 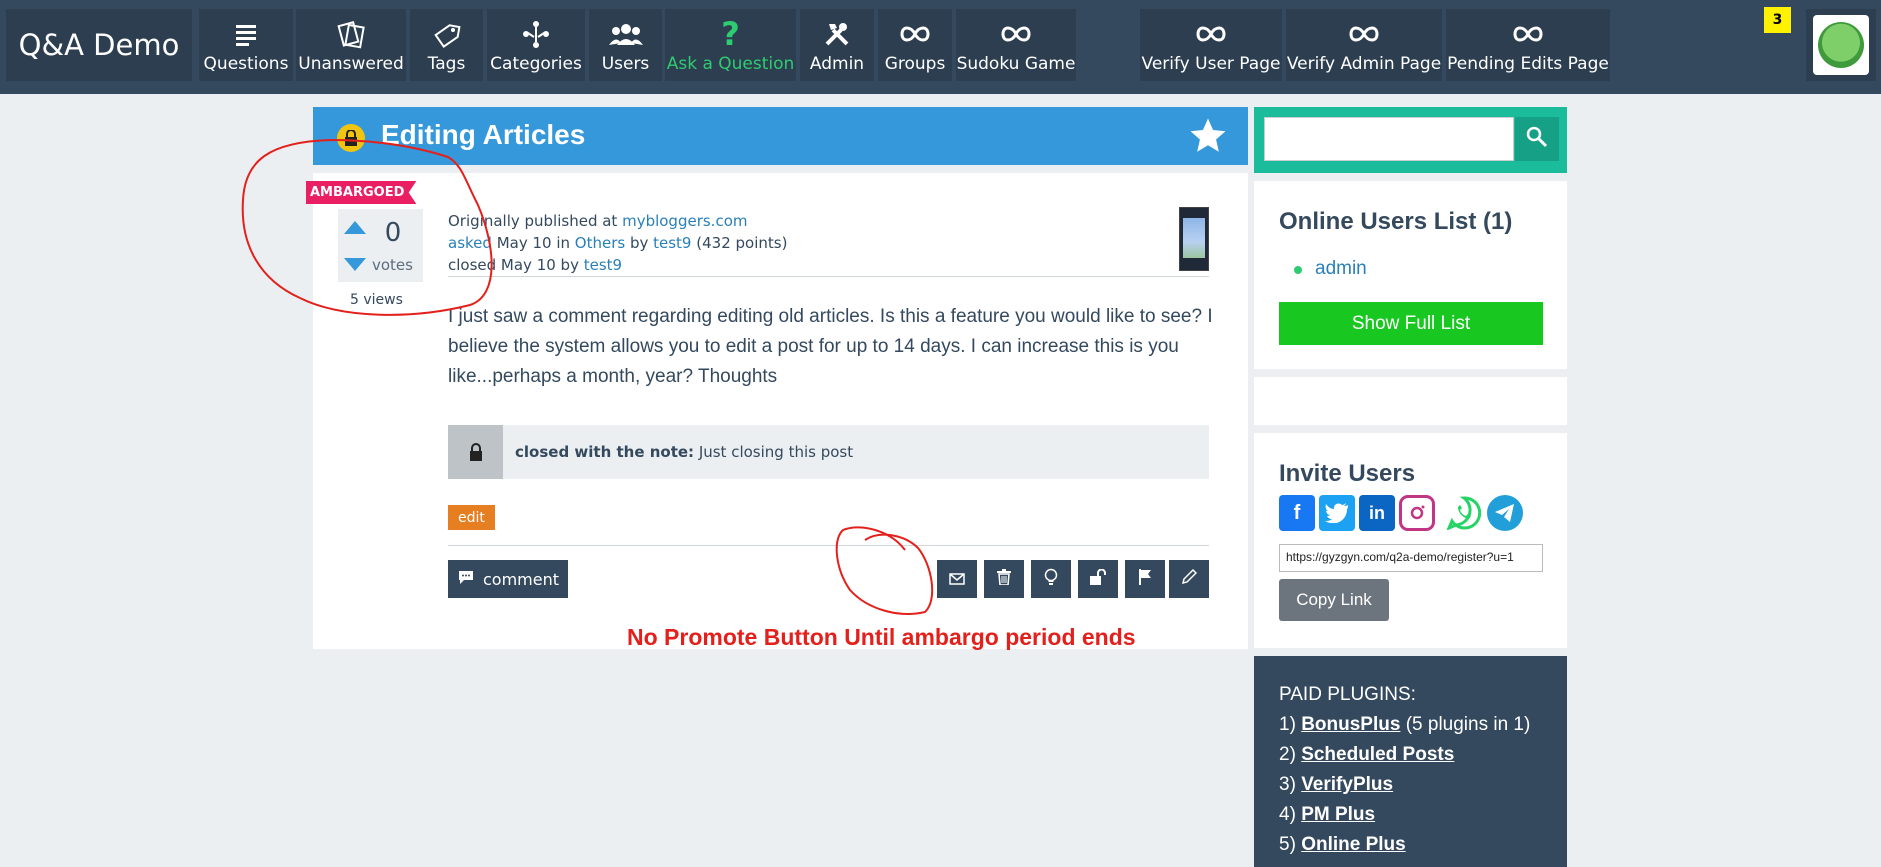 What do you see at coordinates (447, 34) in the screenshot?
I see `tag-icon` at bounding box center [447, 34].